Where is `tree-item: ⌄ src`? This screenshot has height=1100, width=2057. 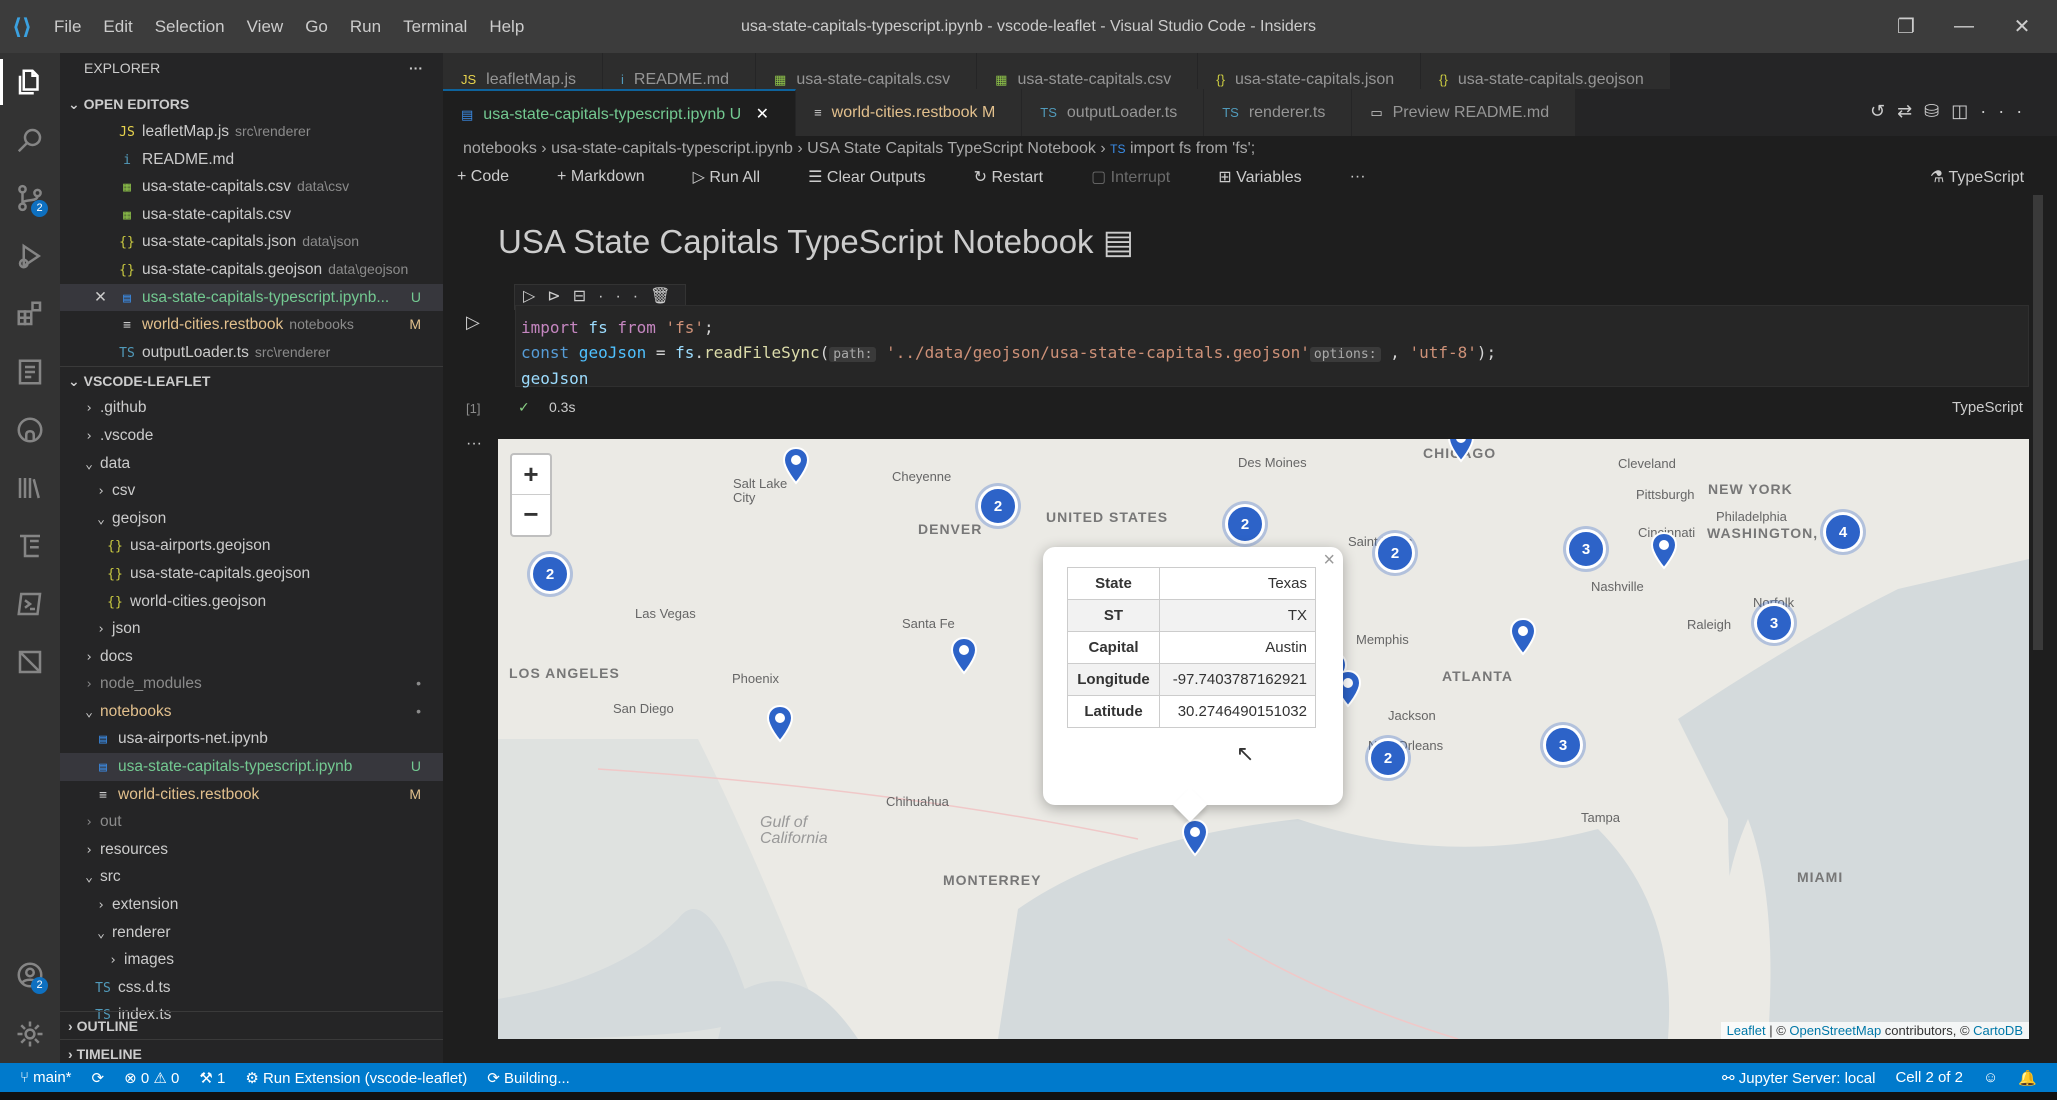
tree-item: ⌄ src is located at coordinates (251, 877).